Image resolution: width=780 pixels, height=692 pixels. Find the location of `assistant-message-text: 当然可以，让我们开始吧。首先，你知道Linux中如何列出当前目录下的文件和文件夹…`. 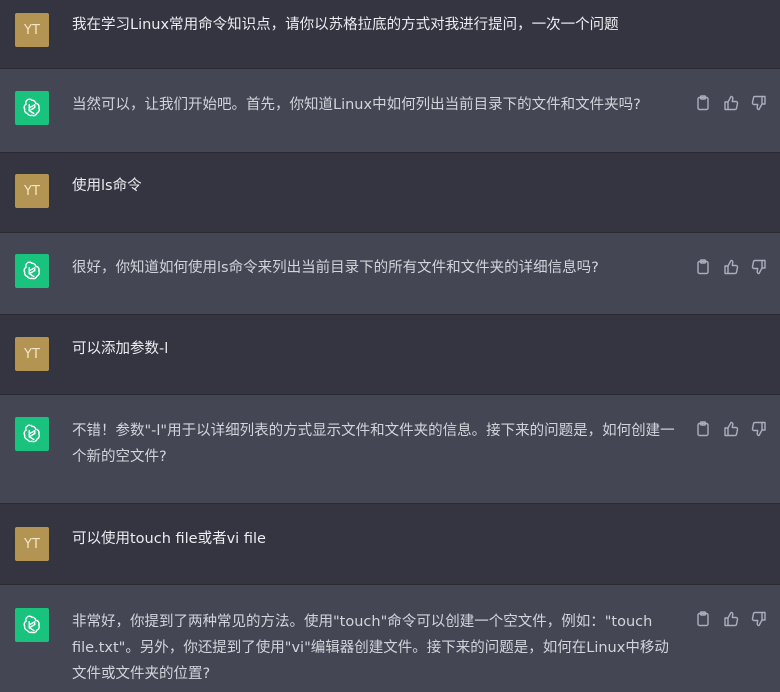

assistant-message-text: 当然可以，让我们开始吧。首先，你知道Linux中如何列出当前目录下的文件和文件夹… is located at coordinates (356, 105).